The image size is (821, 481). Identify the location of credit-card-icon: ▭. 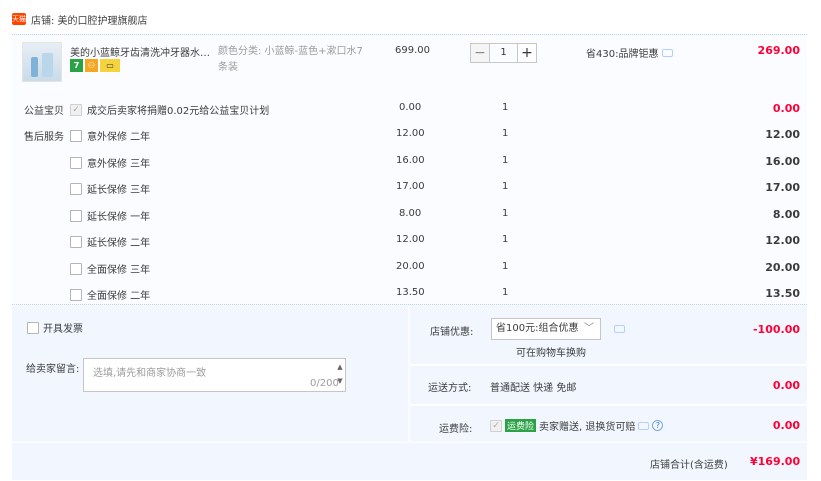
(110, 65).